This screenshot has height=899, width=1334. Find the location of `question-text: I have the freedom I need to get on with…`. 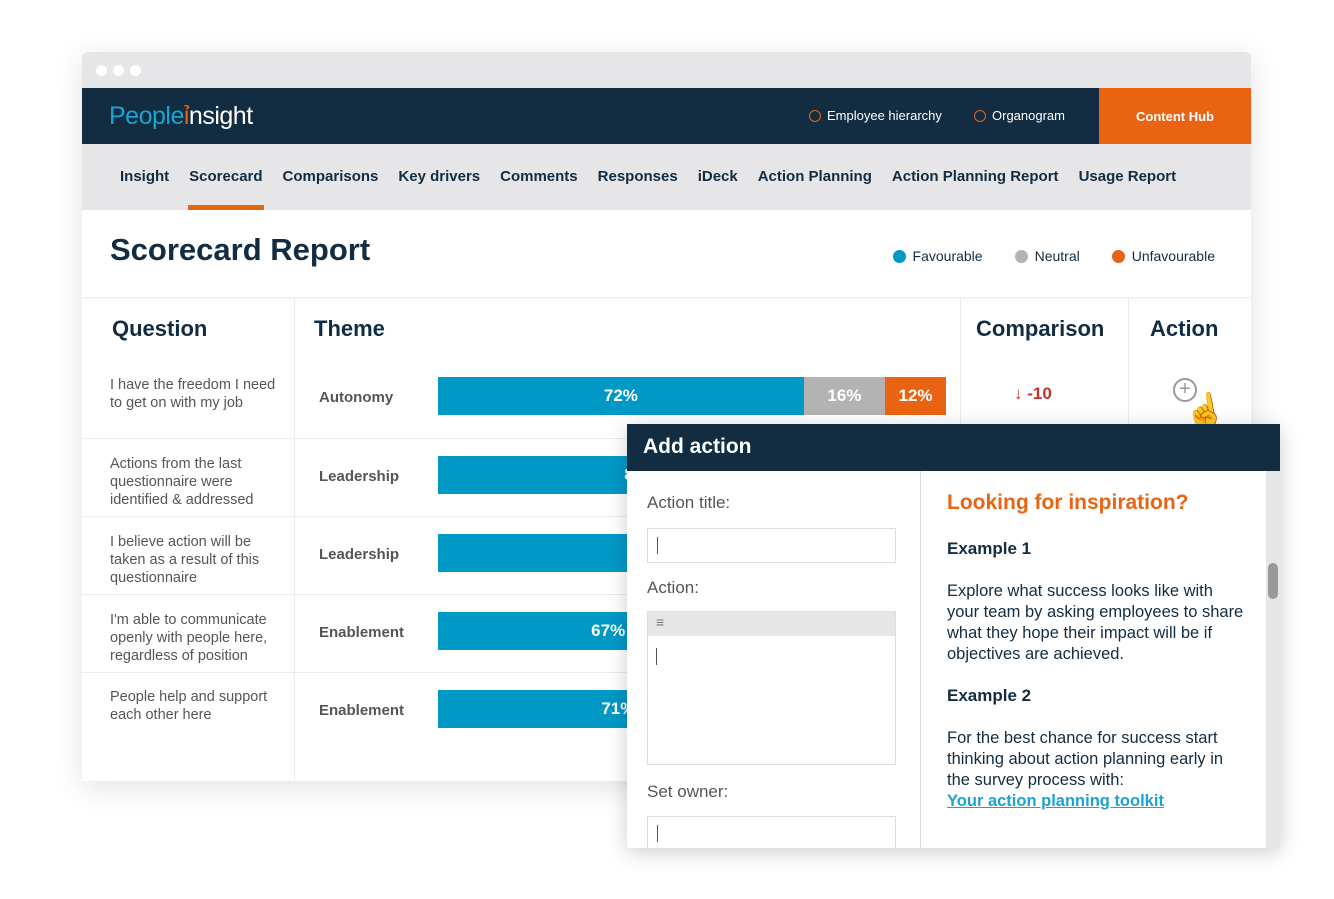

question-text: I have the freedom I need to get on with… is located at coordinates (193, 394).